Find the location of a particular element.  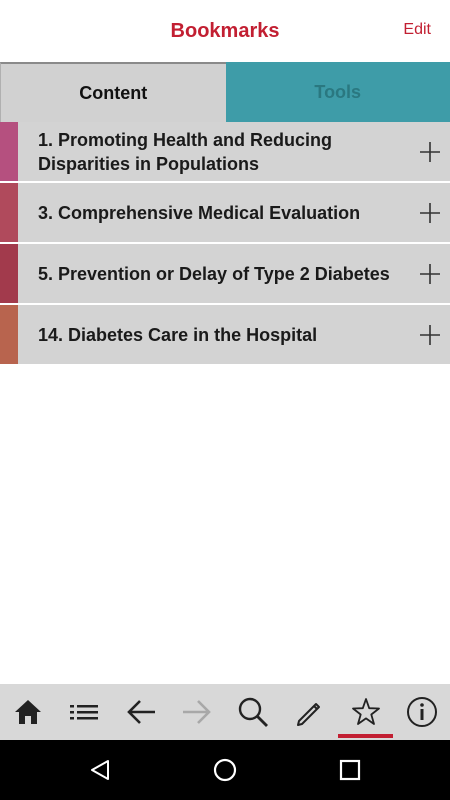

list-icon is located at coordinates (84, 712).